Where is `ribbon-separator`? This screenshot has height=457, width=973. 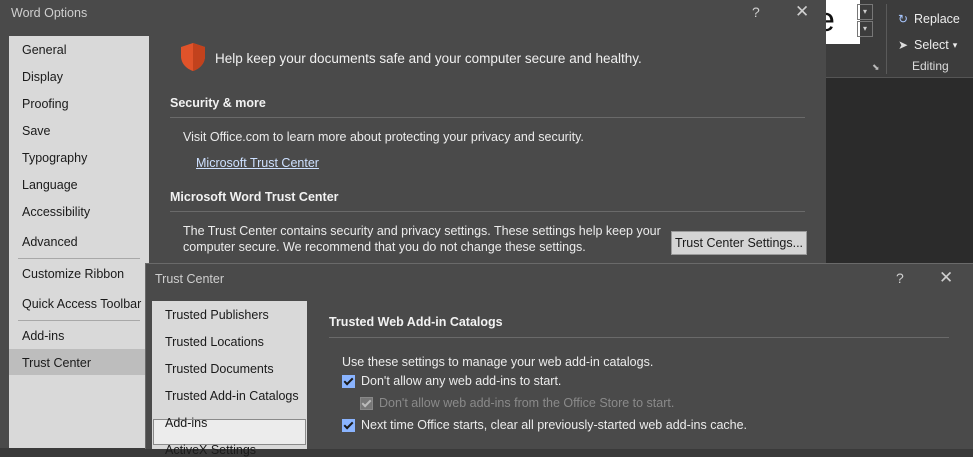
ribbon-separator is located at coordinates (886, 39).